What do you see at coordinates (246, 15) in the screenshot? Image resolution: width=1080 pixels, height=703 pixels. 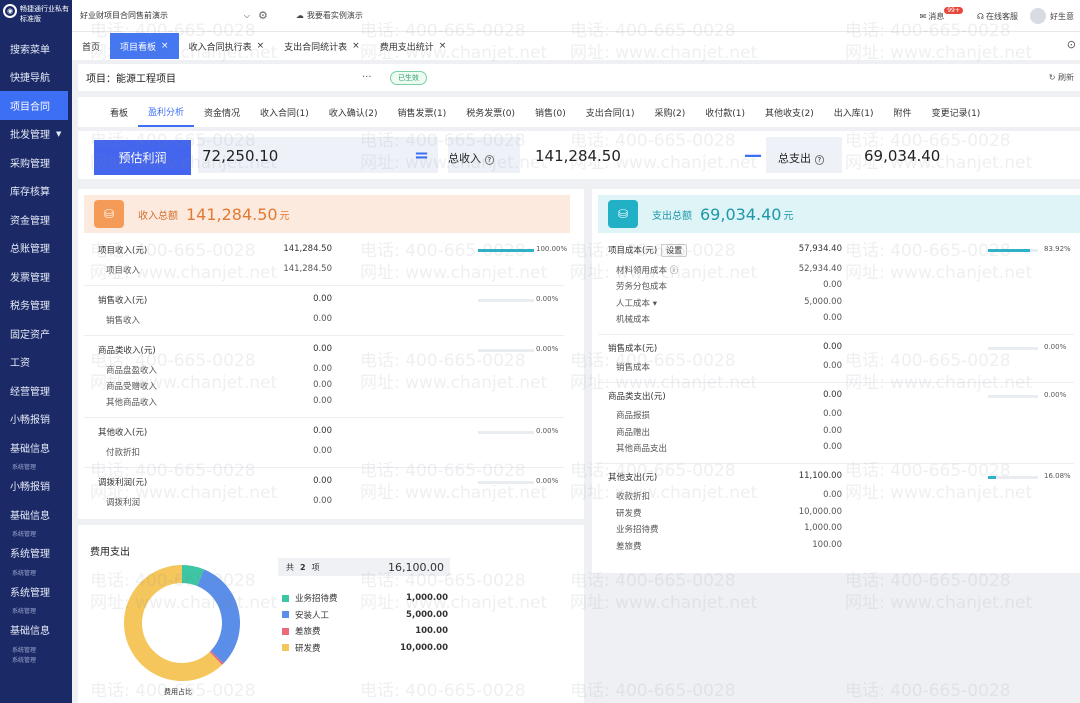 I see `chevron-down-icon: ⌵` at bounding box center [246, 15].